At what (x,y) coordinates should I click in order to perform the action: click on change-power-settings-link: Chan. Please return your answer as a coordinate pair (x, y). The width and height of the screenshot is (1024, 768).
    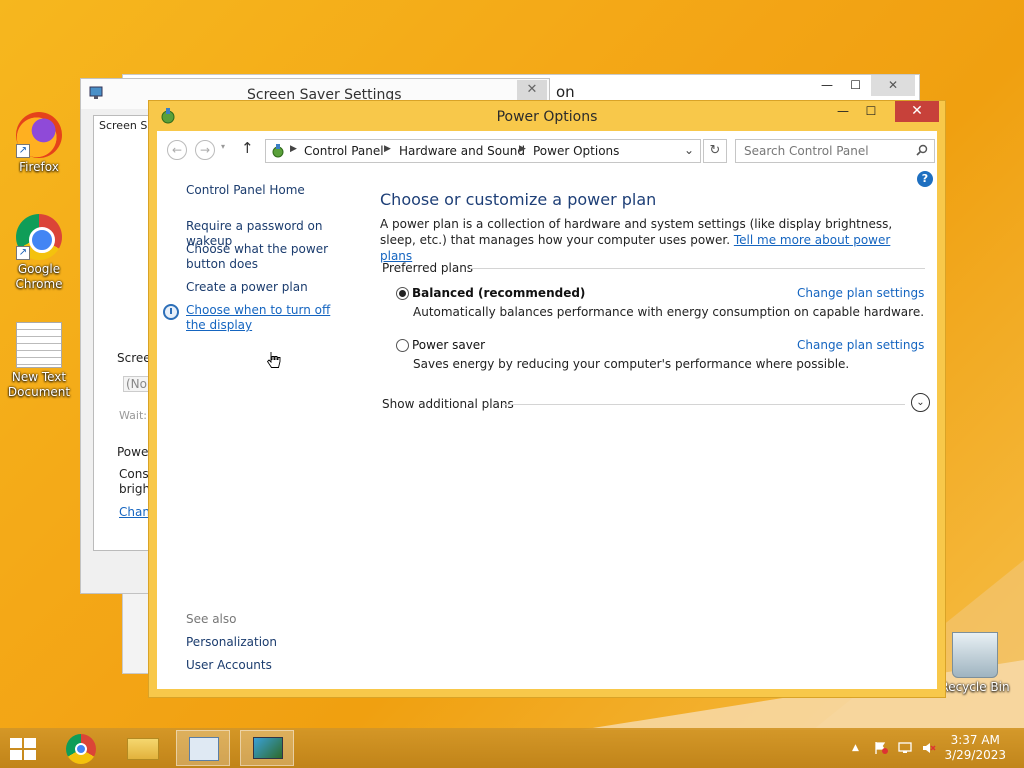
    Looking at the image, I should click on (134, 512).